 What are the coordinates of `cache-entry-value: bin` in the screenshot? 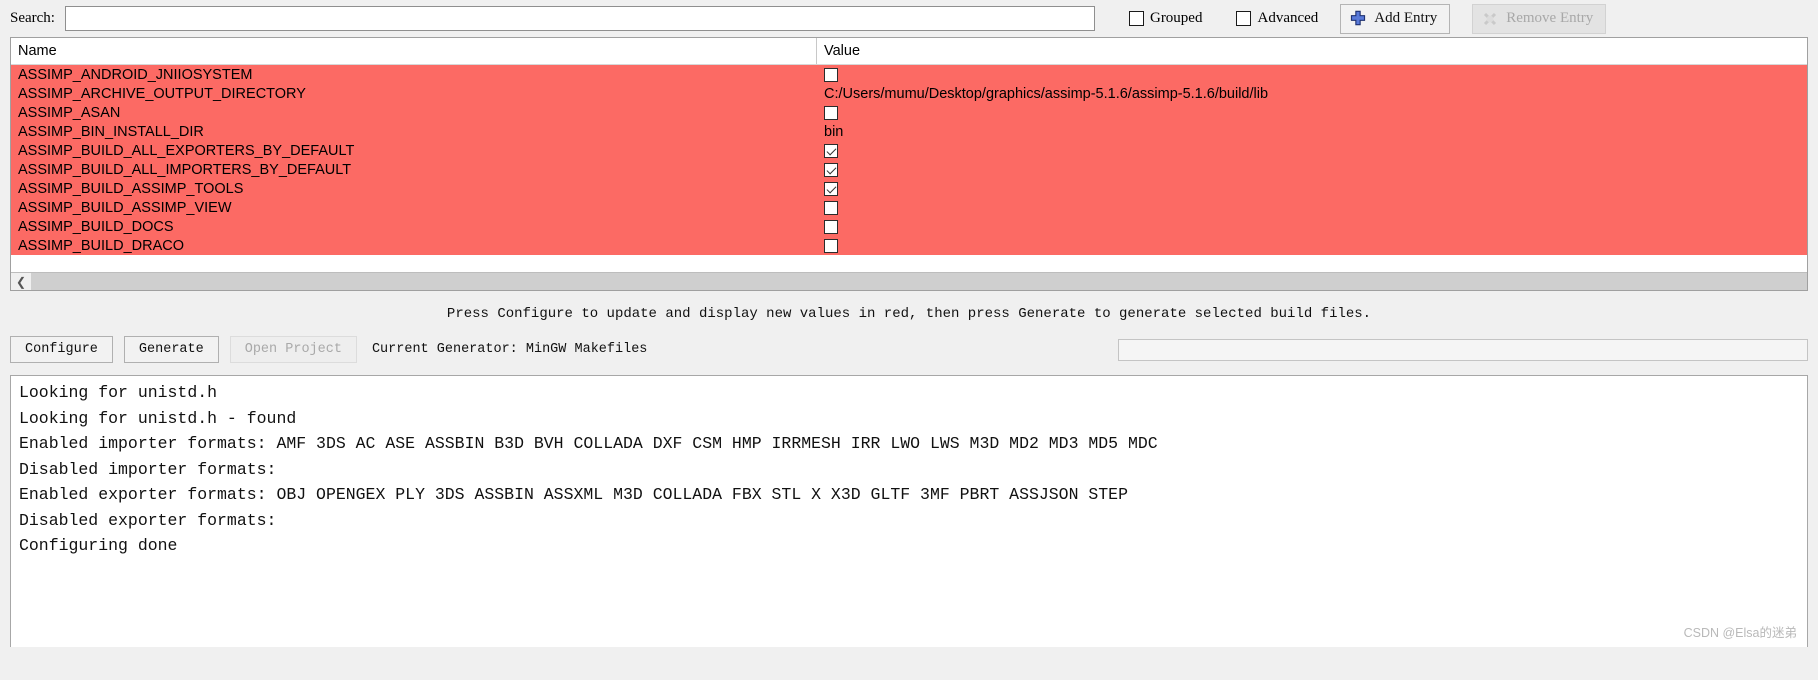 It's located at (1312, 132).